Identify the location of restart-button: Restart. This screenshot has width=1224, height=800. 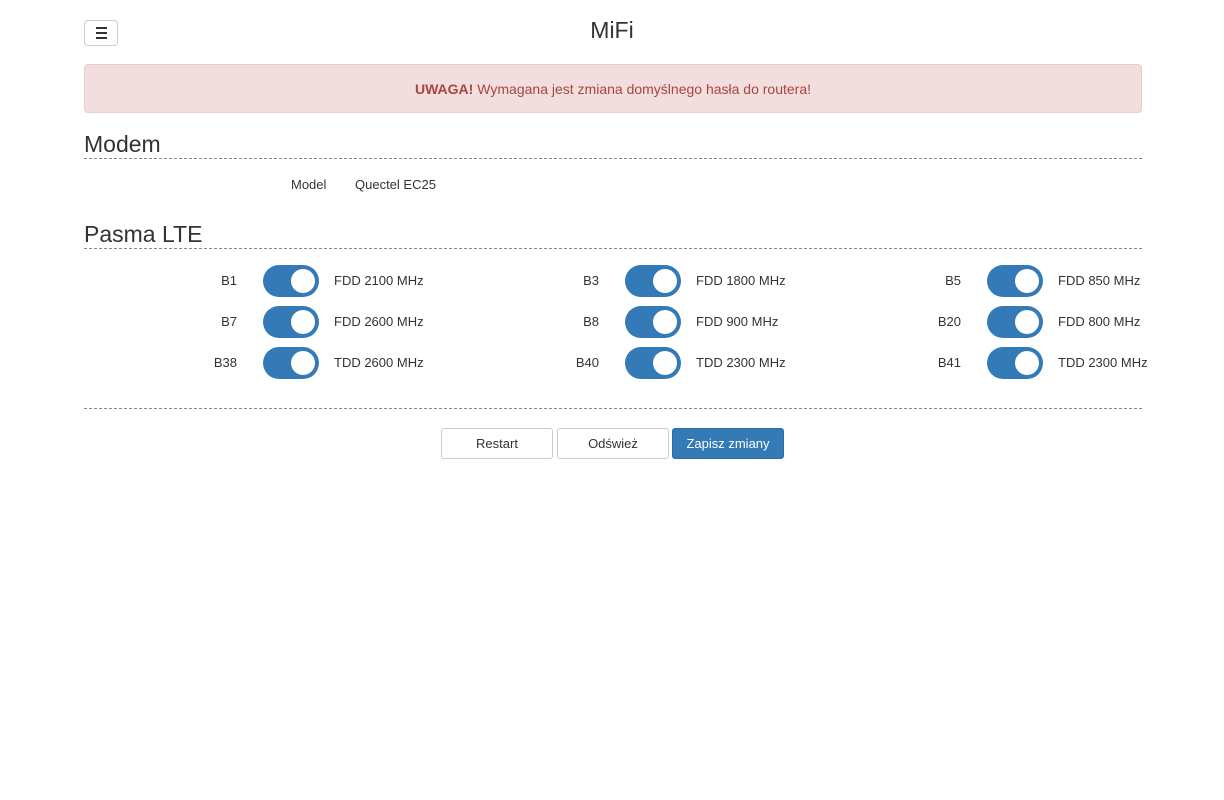
(497, 443).